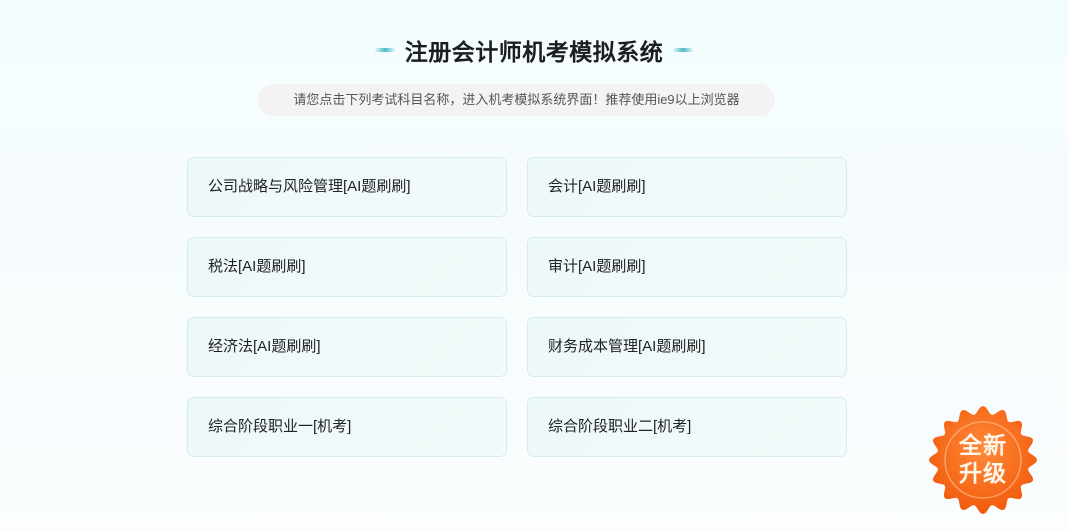 The width and height of the screenshot is (1068, 531). I want to click on title-decoration-left, so click(384, 50).